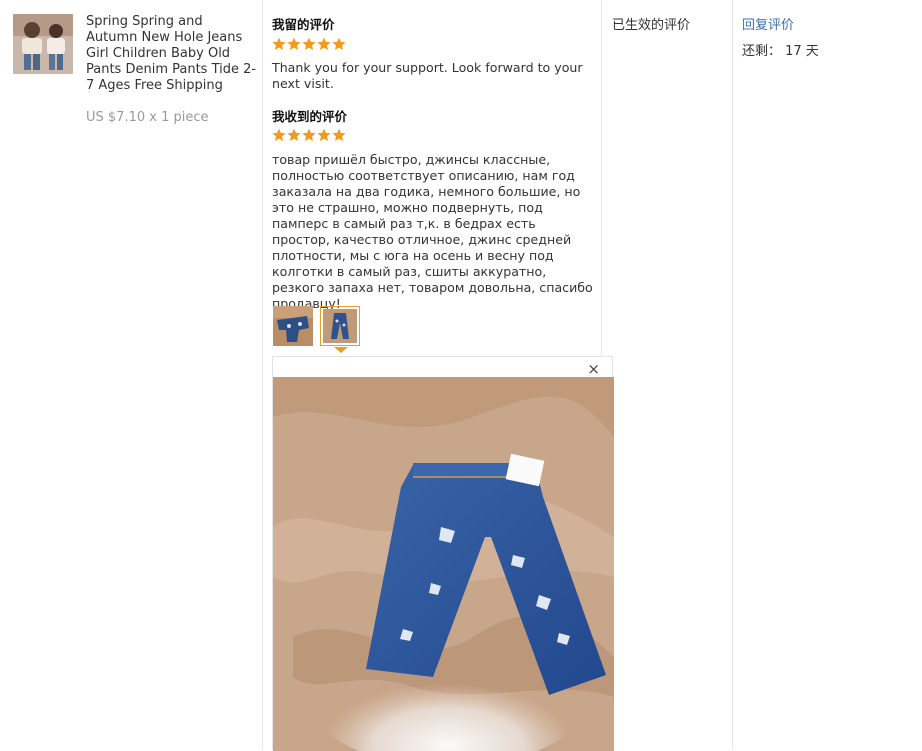 The height and width of the screenshot is (751, 922). I want to click on reply-review-link: 回复评价, so click(768, 23).